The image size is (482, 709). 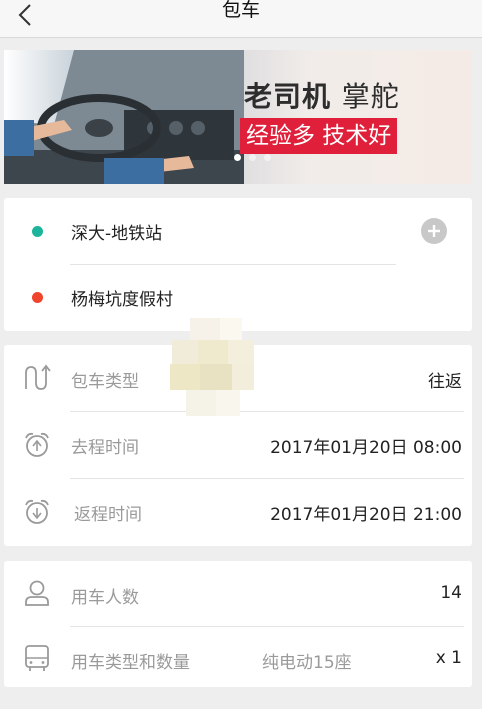 What do you see at coordinates (105, 448) in the screenshot?
I see `departure-time-label: 去程时间` at bounding box center [105, 448].